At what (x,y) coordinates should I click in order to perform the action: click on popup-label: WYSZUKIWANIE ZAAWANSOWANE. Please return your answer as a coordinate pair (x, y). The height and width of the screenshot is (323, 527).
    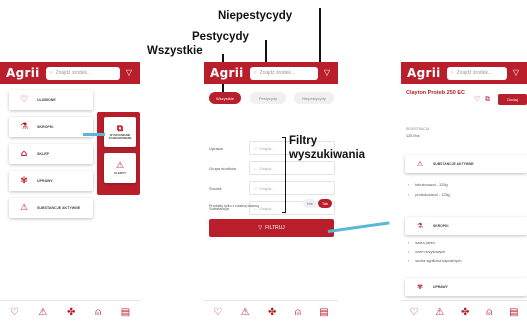
    Looking at the image, I should click on (120, 137).